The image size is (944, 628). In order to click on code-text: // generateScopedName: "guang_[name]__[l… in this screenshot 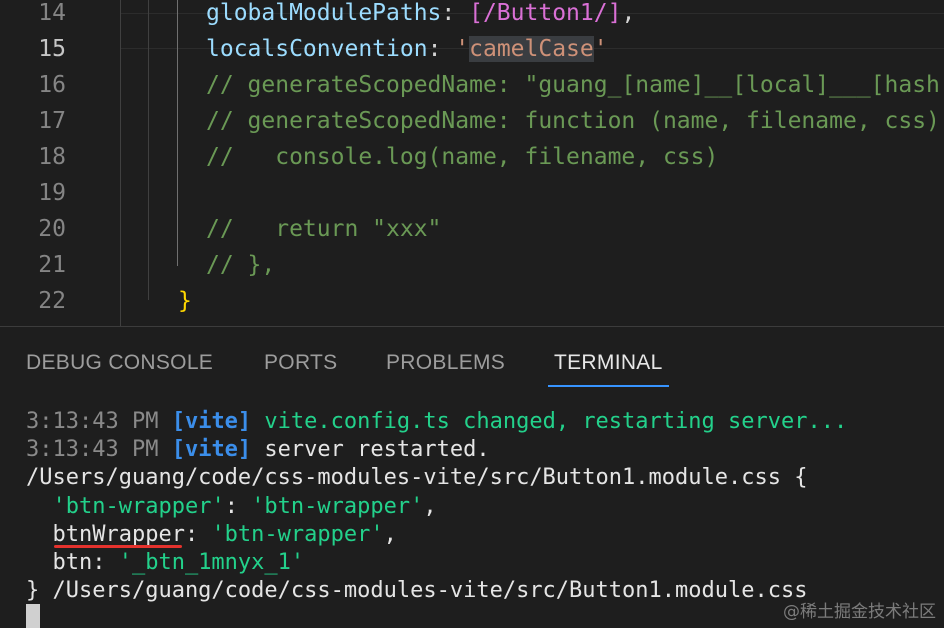, I will do `click(575, 85)`.